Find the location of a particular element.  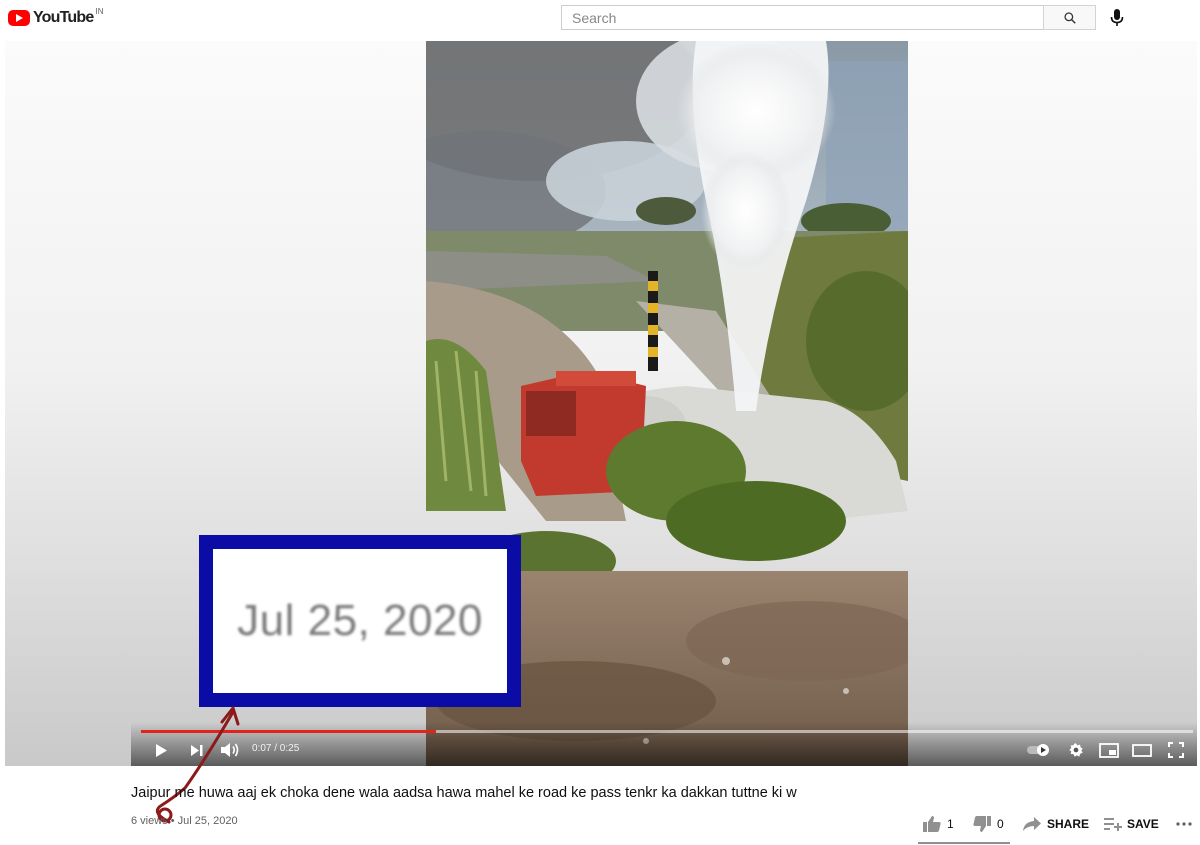

time-display: 0:07 / 0:25 is located at coordinates (276, 748).